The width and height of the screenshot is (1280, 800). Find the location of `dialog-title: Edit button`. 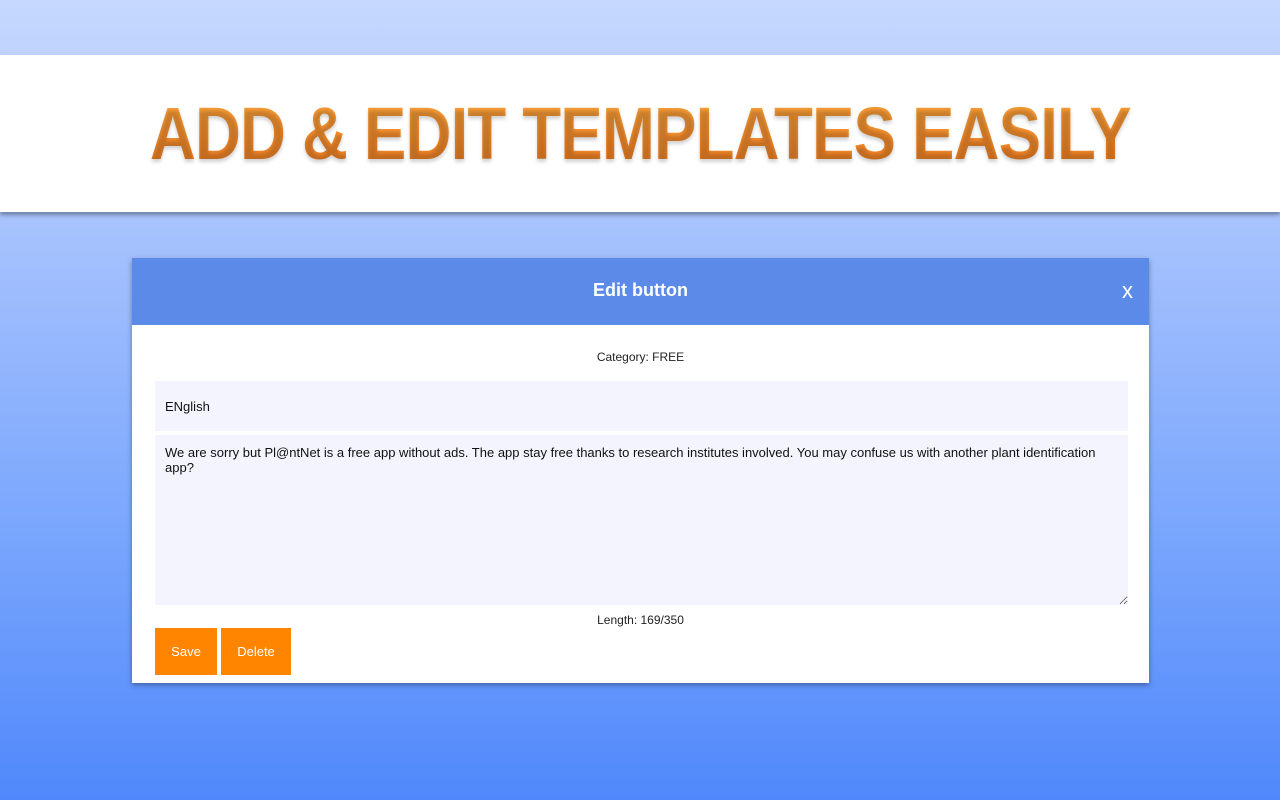

dialog-title: Edit button is located at coordinates (640, 290).